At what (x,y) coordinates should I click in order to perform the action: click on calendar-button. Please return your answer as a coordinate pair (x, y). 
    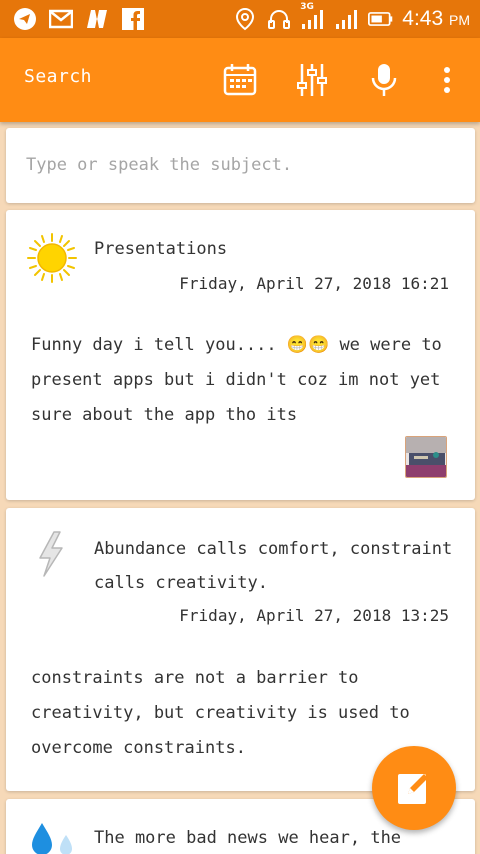
    Looking at the image, I should click on (240, 80).